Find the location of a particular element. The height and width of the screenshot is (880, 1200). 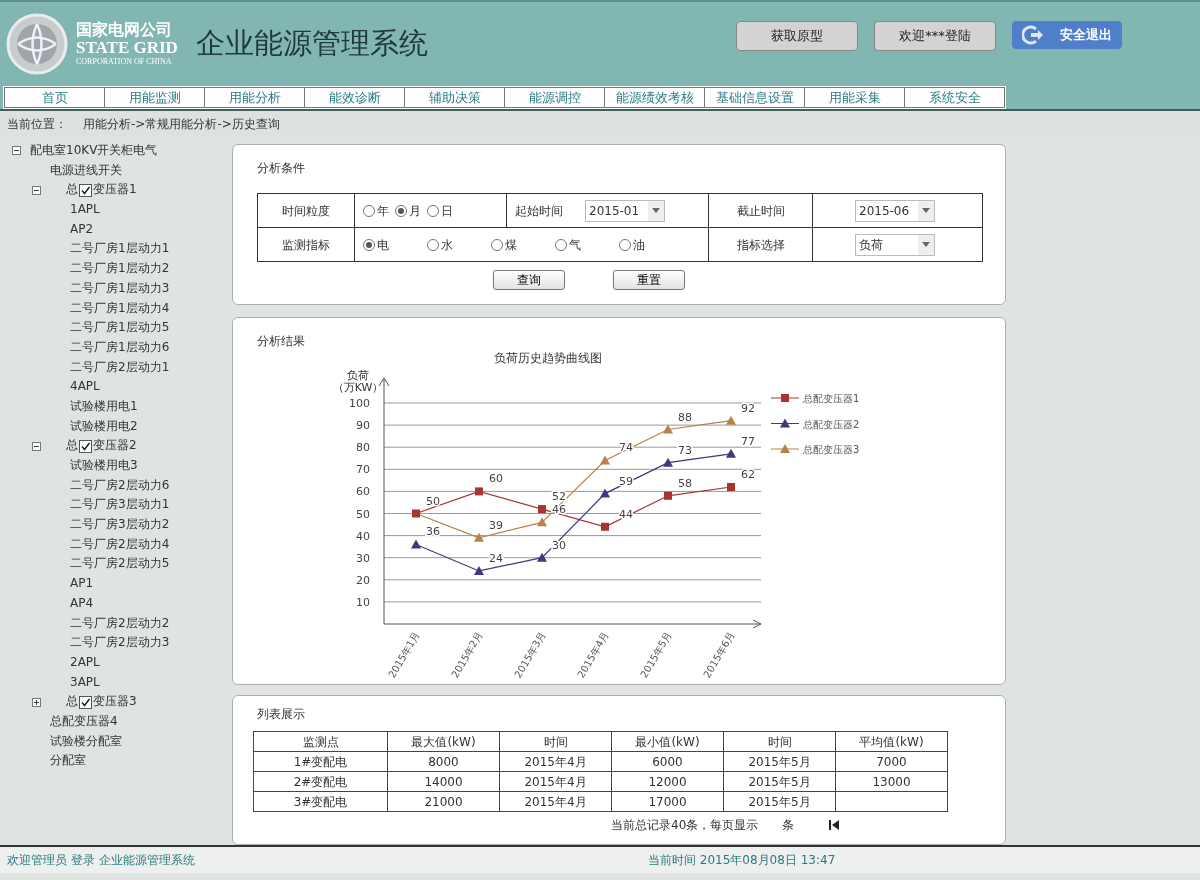

tree-item: 二号厂房3层动力1 is located at coordinates (120, 505).